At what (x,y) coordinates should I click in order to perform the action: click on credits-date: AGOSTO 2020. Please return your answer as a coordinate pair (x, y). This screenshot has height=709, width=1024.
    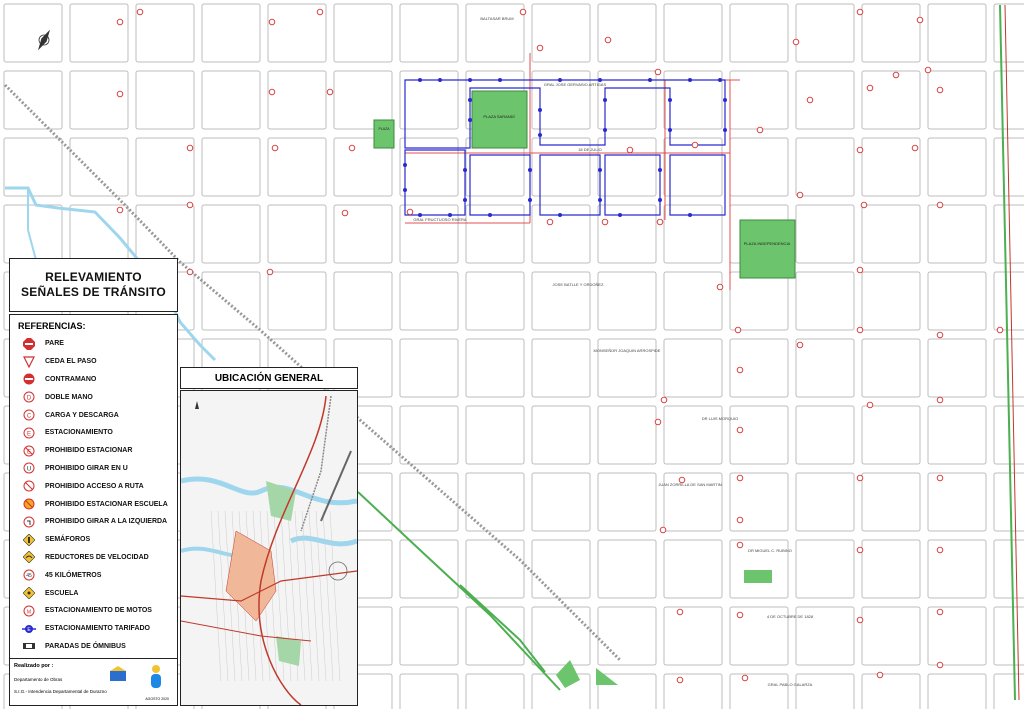
    Looking at the image, I should click on (157, 699).